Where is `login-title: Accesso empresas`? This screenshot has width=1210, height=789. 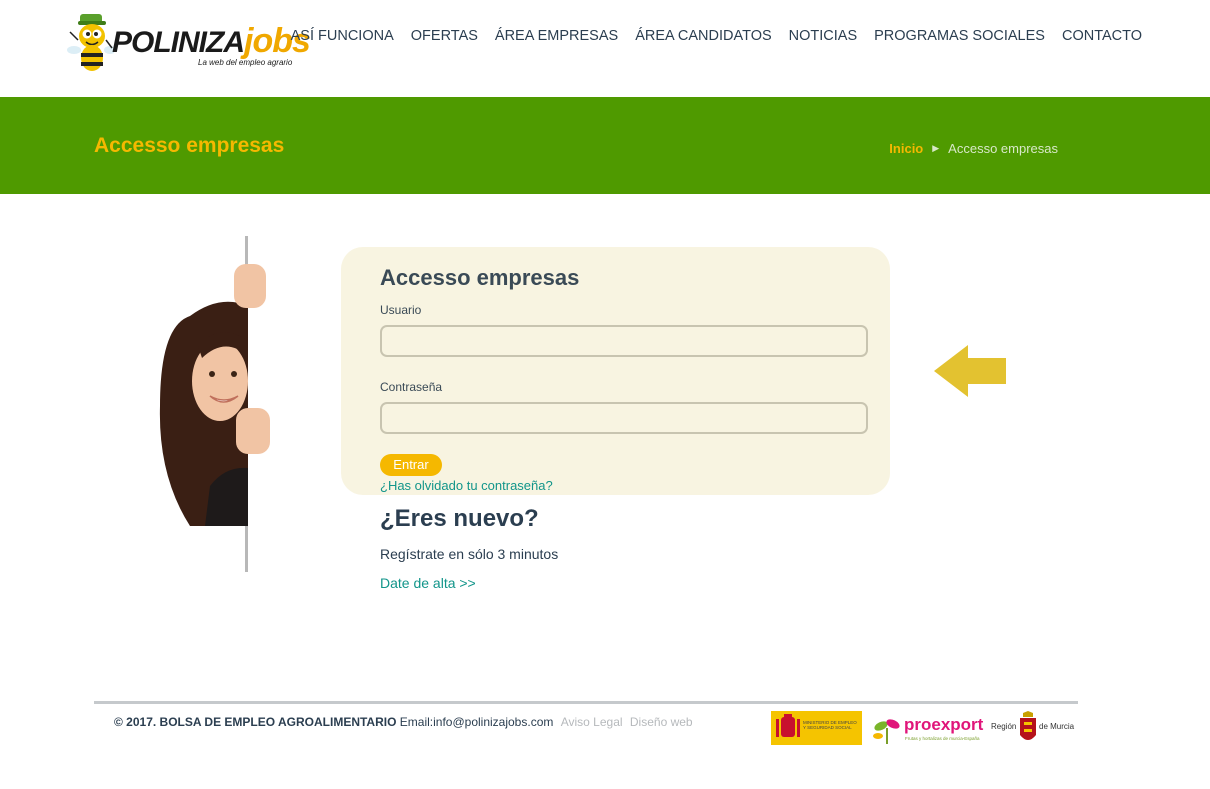 login-title: Accesso empresas is located at coordinates (480, 277).